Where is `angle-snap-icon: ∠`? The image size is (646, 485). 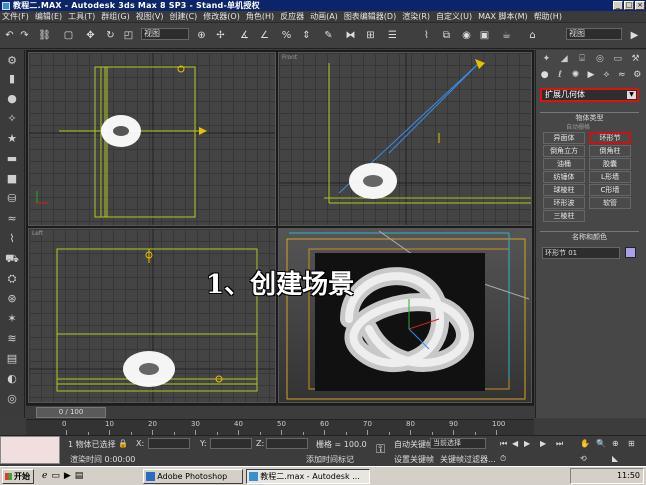
angle-snap-icon: ∠ is located at coordinates (264, 35).